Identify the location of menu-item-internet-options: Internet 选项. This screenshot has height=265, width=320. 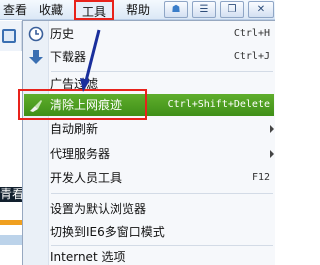
(149, 255).